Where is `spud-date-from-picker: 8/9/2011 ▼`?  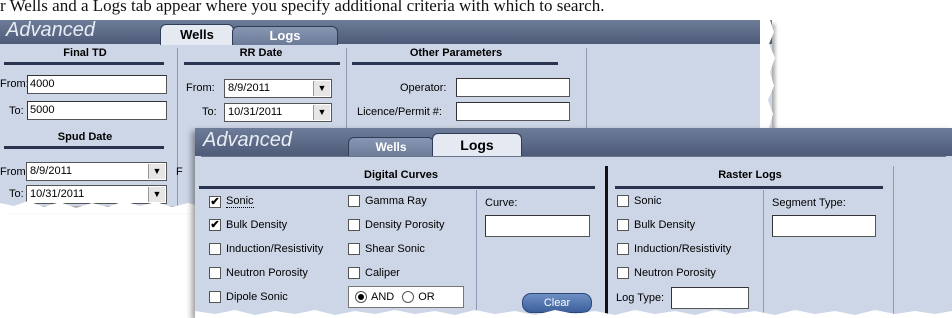
spud-date-from-picker: 8/9/2011 ▼ is located at coordinates (96, 171).